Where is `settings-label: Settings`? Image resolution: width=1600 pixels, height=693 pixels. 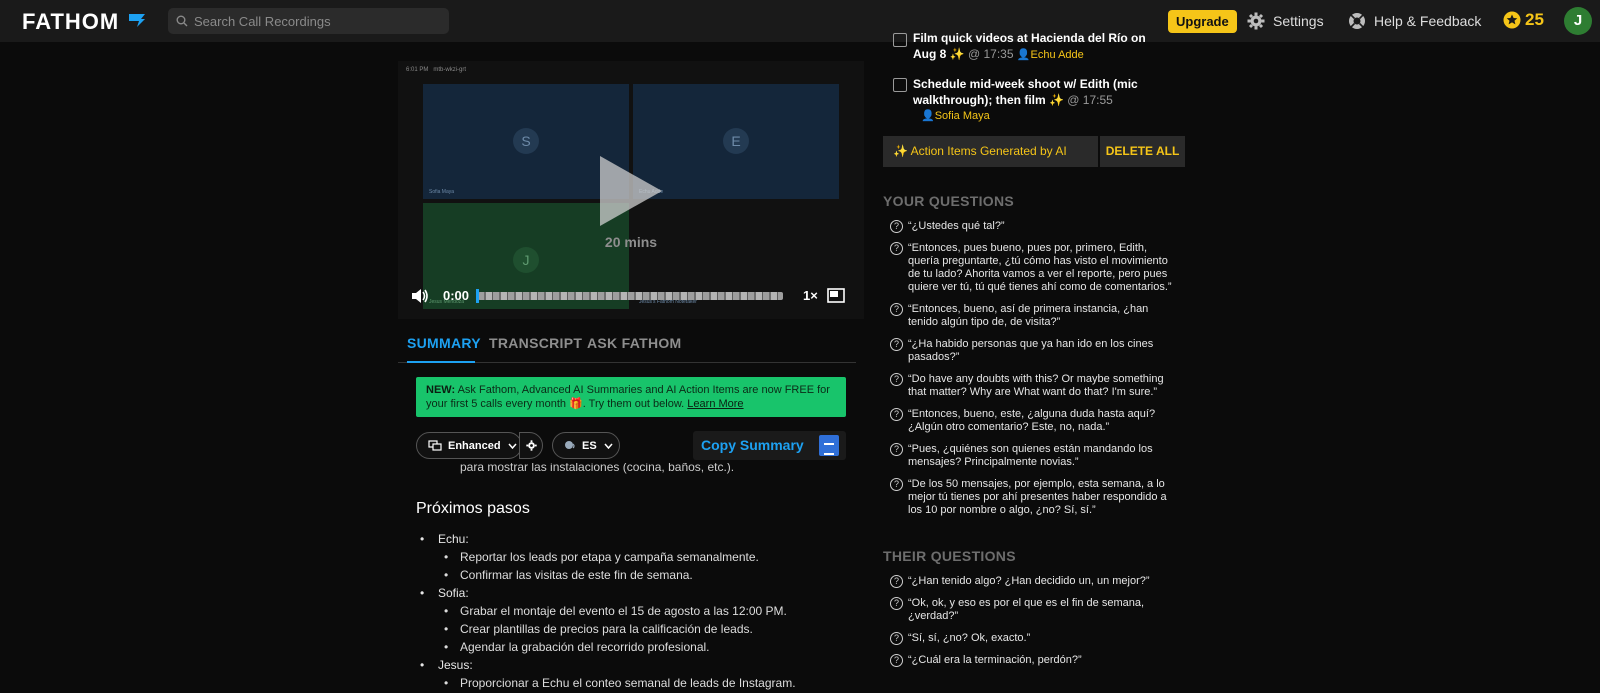
settings-label: Settings is located at coordinates (1298, 21).